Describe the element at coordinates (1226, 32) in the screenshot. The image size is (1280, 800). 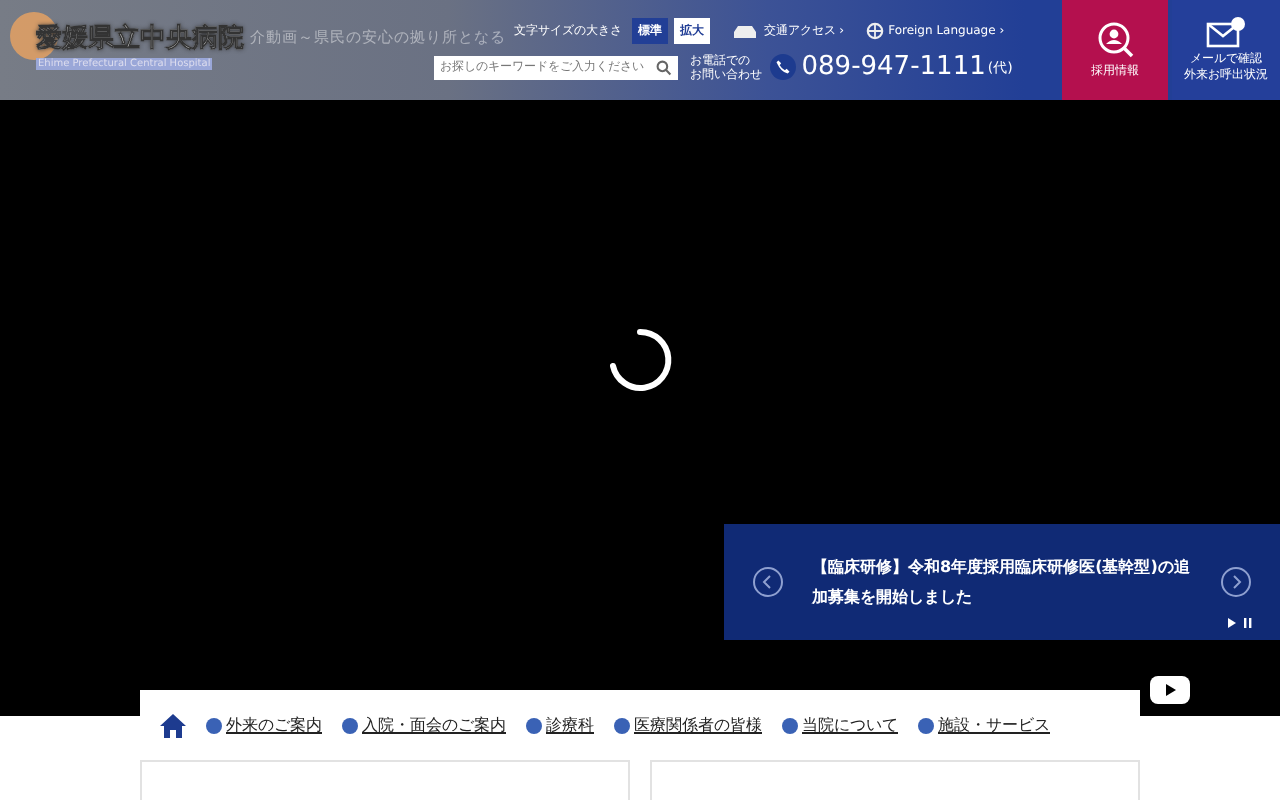
I see `envelope-icon` at that location.